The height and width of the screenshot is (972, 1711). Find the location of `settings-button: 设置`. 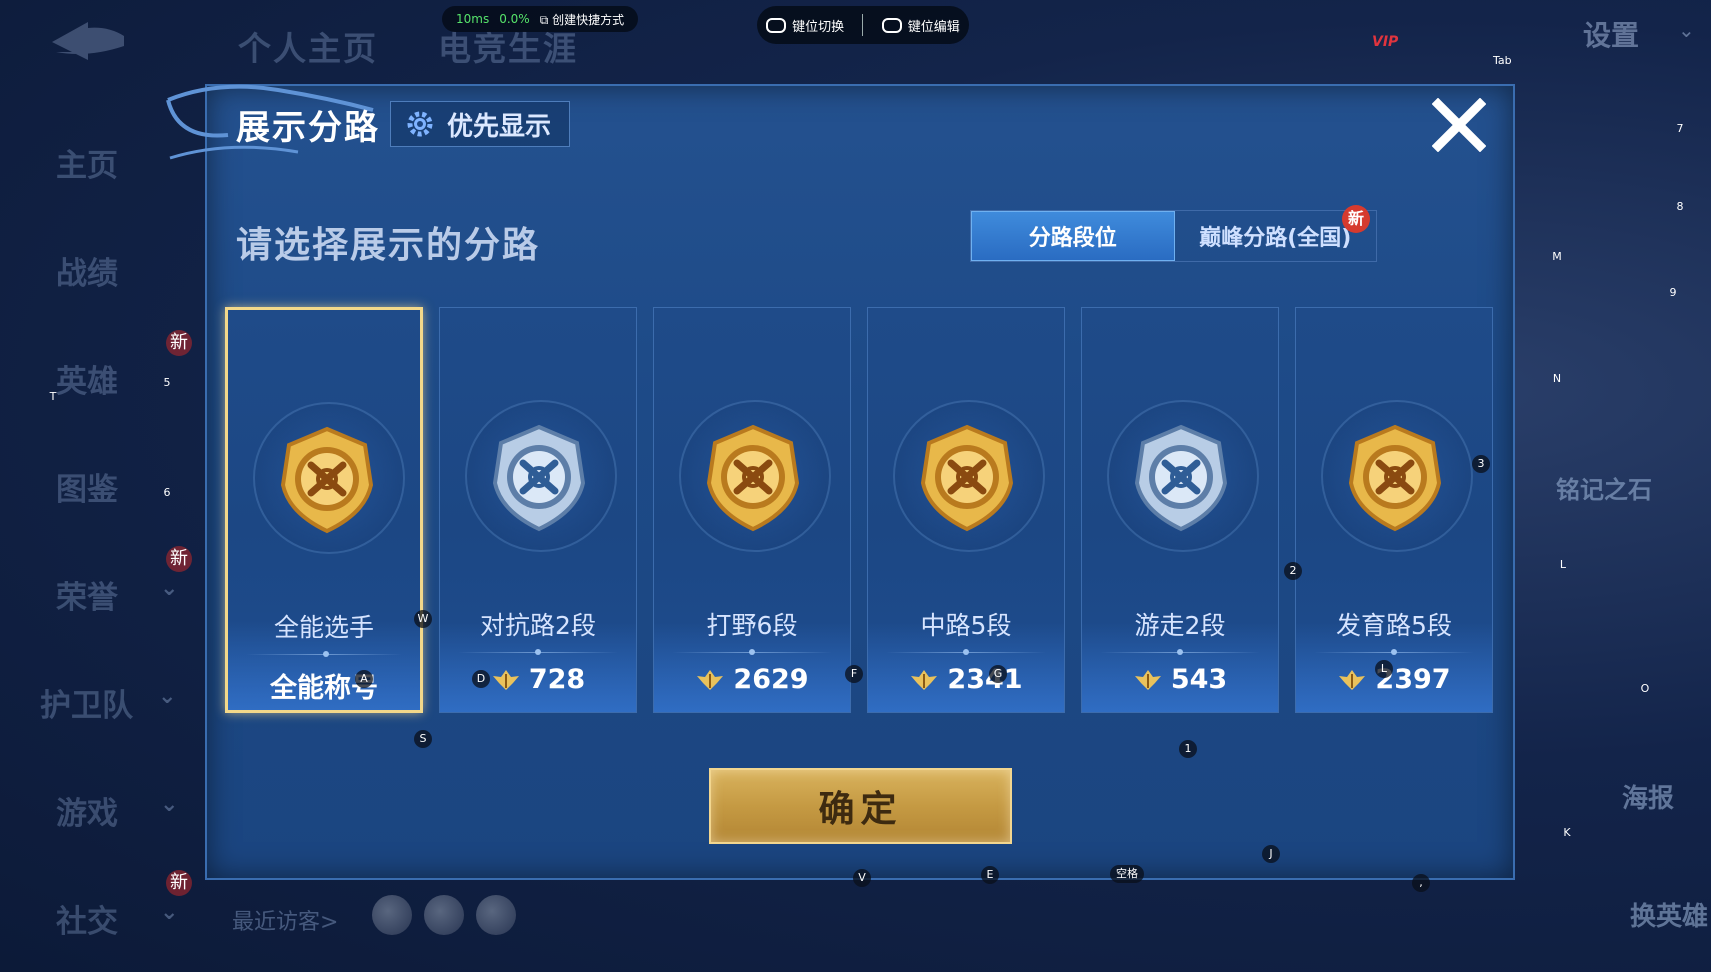

settings-button: 设置 is located at coordinates (1611, 34).